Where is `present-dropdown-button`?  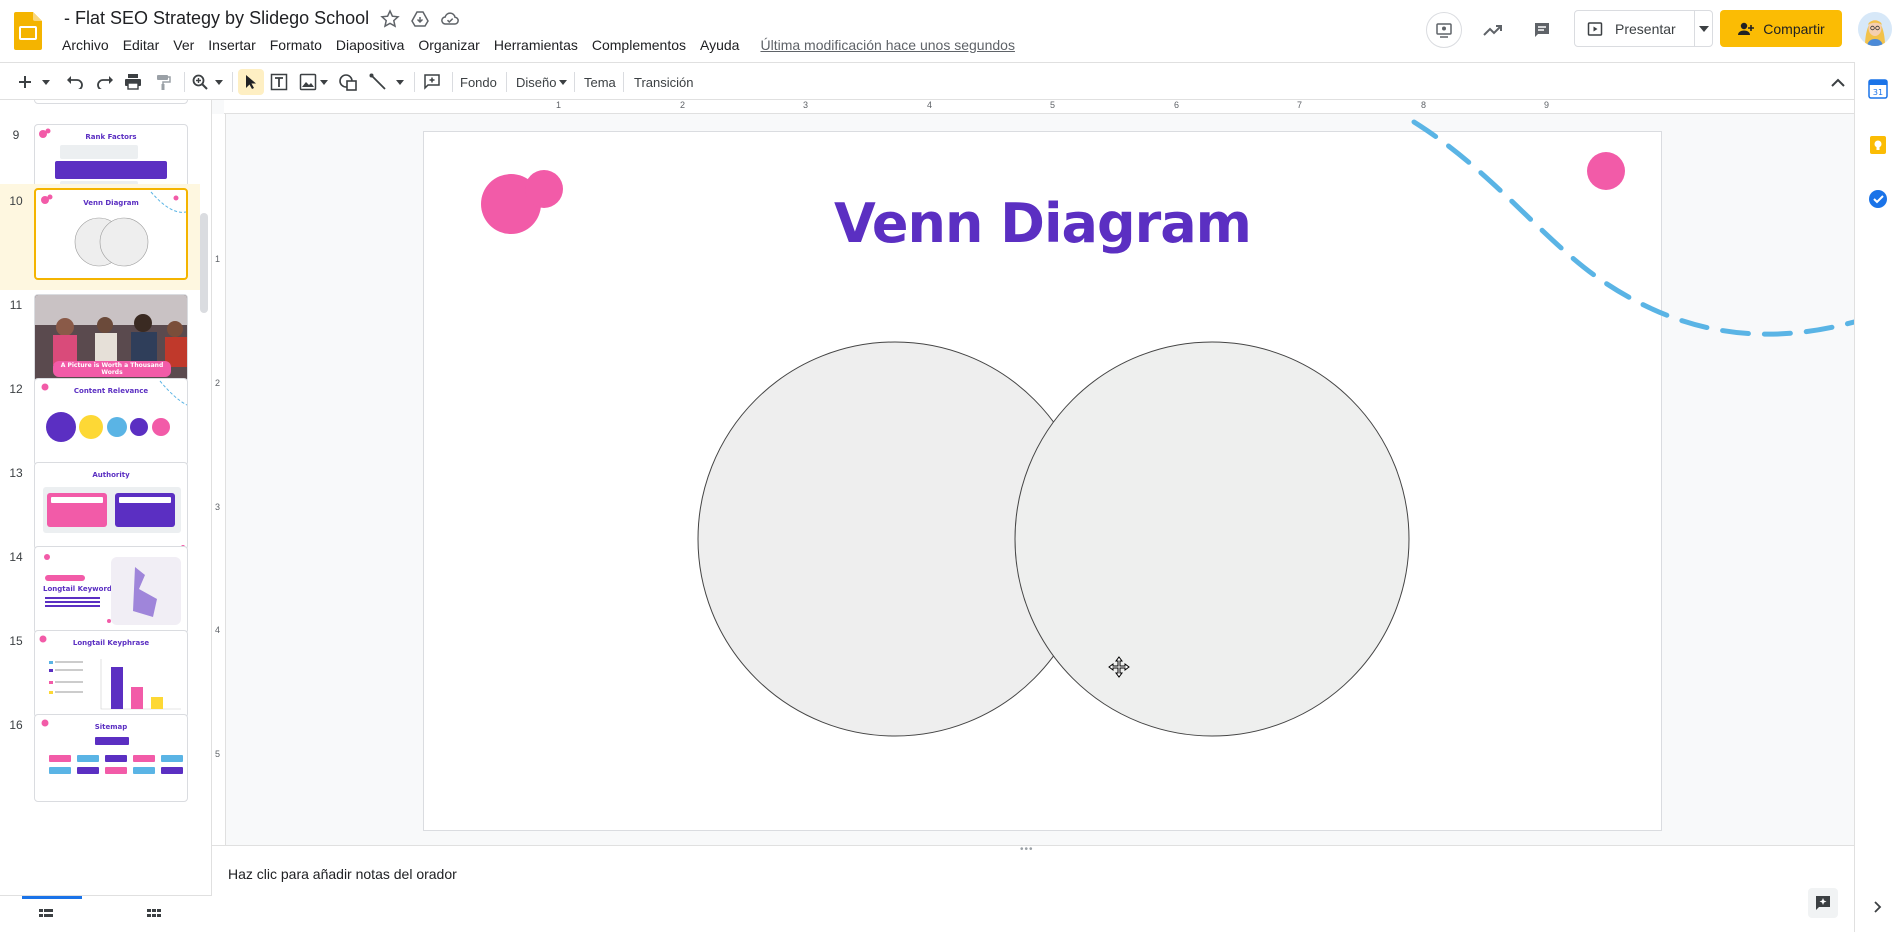
present-dropdown-button is located at coordinates (1703, 28).